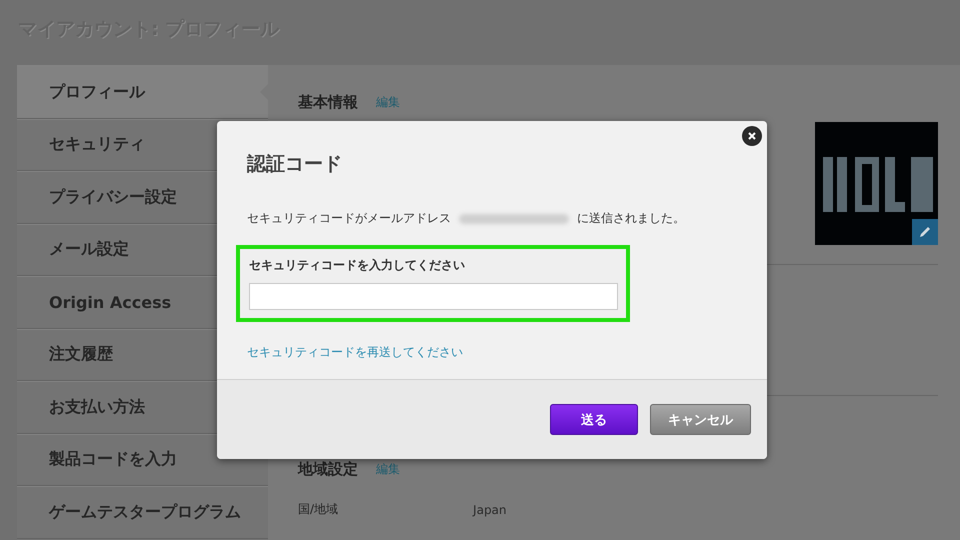 The width and height of the screenshot is (960, 540). I want to click on message-text: に送信されました。, so click(631, 218).